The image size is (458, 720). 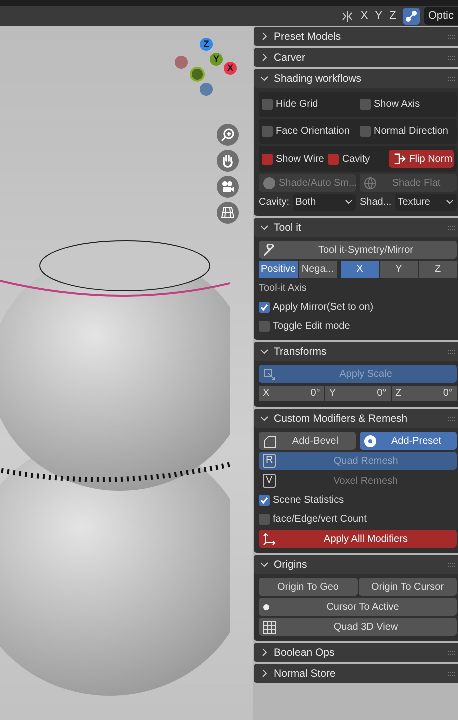 I want to click on key-icon: V, so click(x=269, y=481).